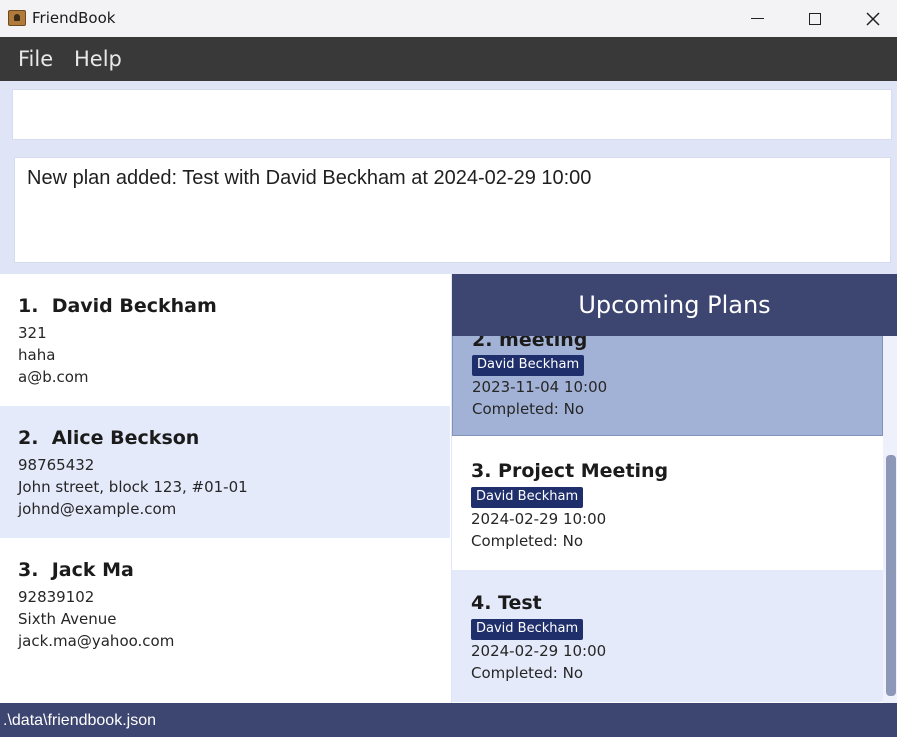 This screenshot has width=897, height=737. What do you see at coordinates (117, 306) in the screenshot?
I see `person-name: 1. David Beckham` at bounding box center [117, 306].